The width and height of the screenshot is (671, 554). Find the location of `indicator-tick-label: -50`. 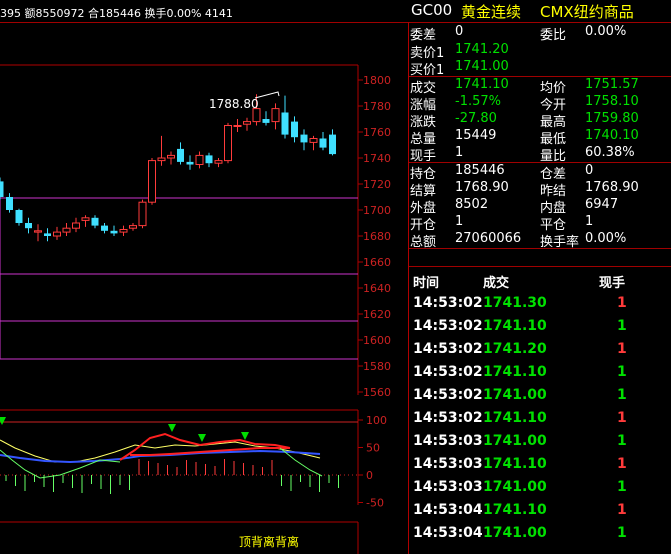

indicator-tick-label: -50 is located at coordinates (375, 503).